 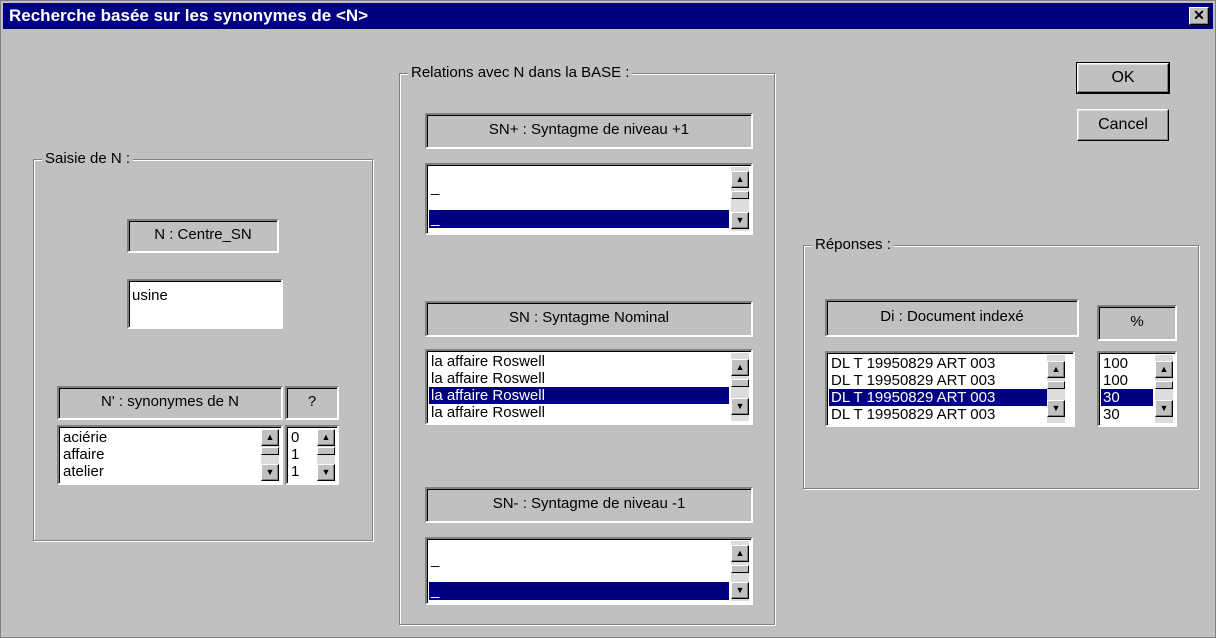 I want to click on percent-header: %, so click(x=1137, y=323).